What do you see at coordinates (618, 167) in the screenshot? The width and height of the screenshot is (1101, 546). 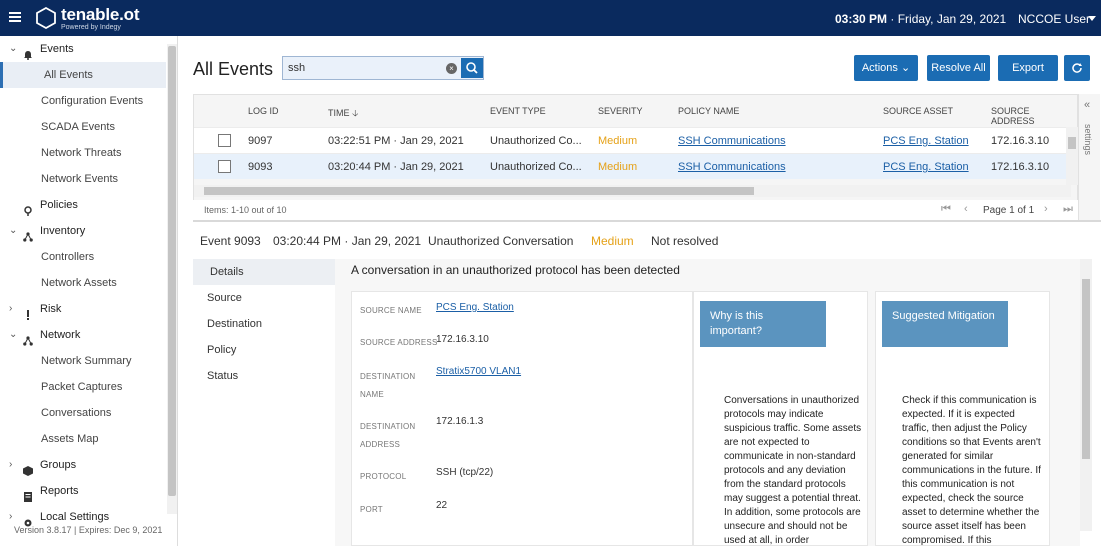 I see `cell-severity: Medium` at bounding box center [618, 167].